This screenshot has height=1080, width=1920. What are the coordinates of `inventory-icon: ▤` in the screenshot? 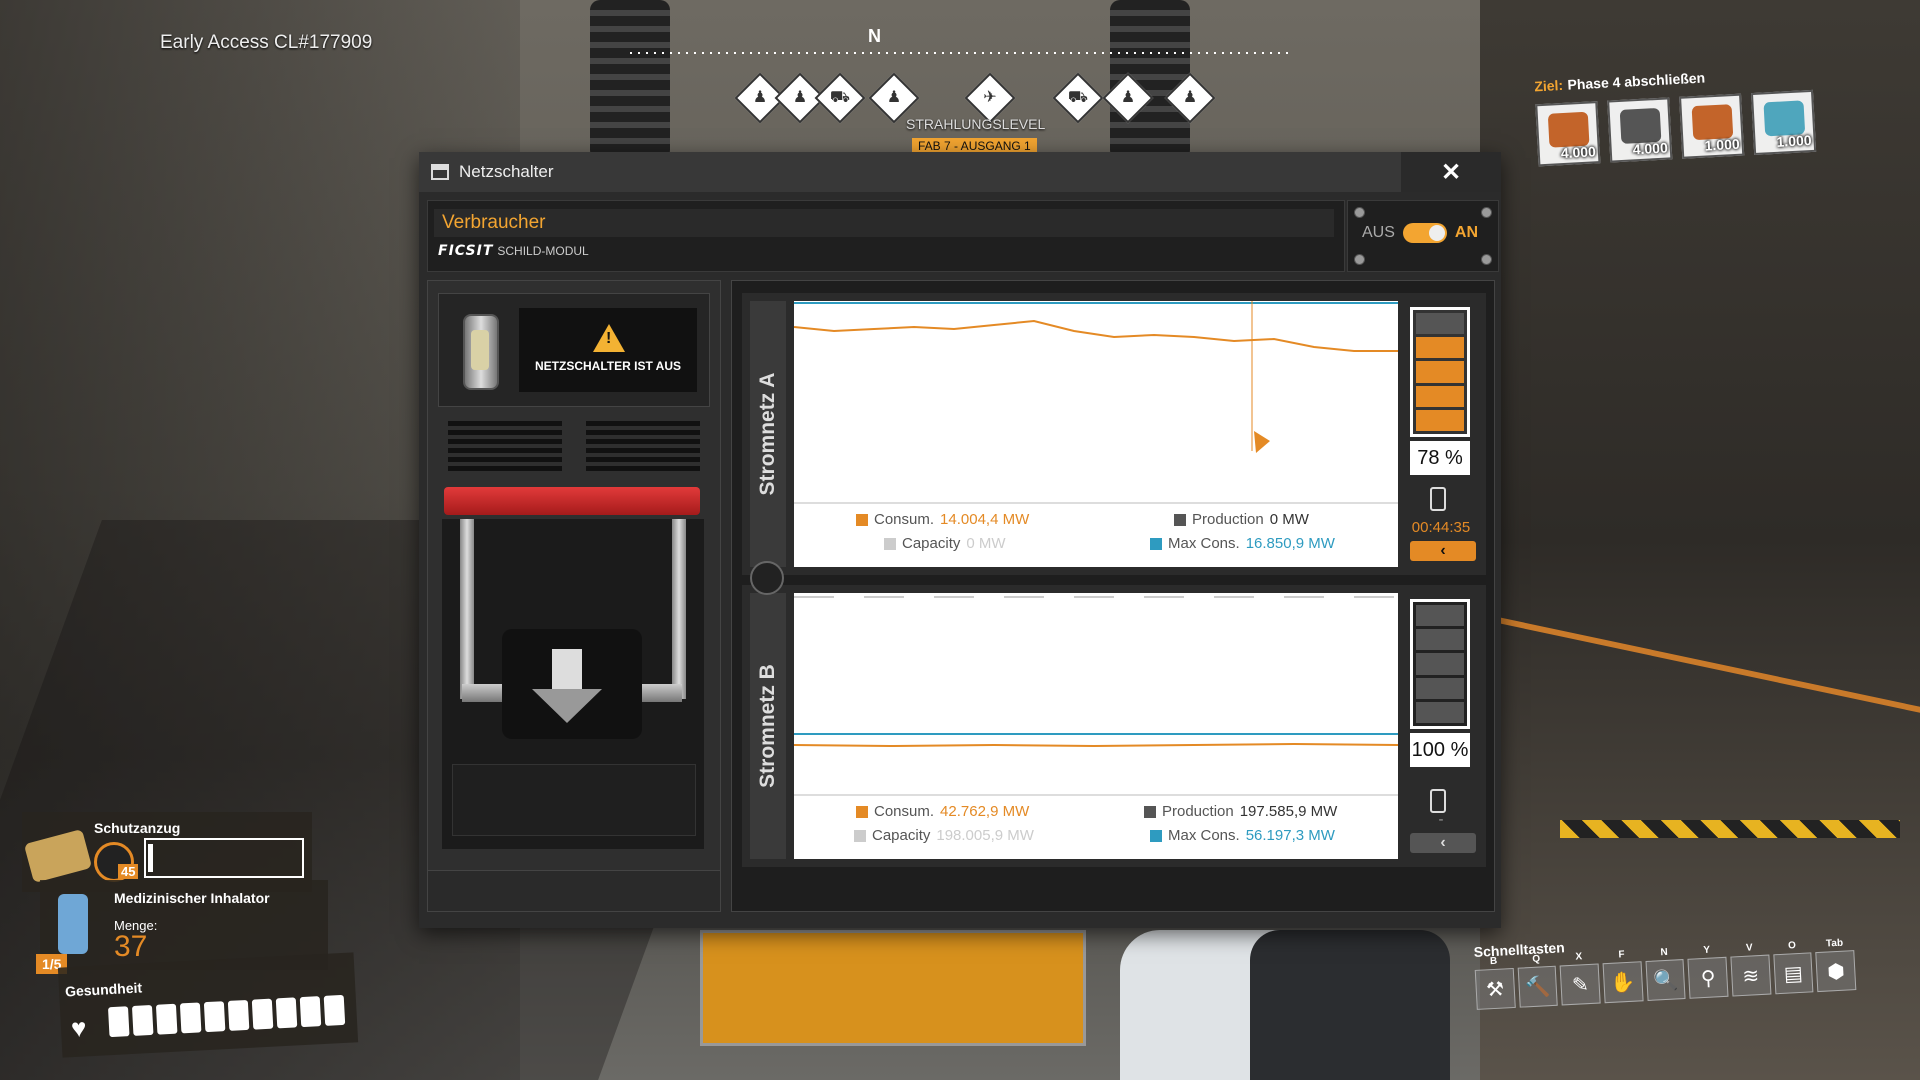 It's located at (1793, 974).